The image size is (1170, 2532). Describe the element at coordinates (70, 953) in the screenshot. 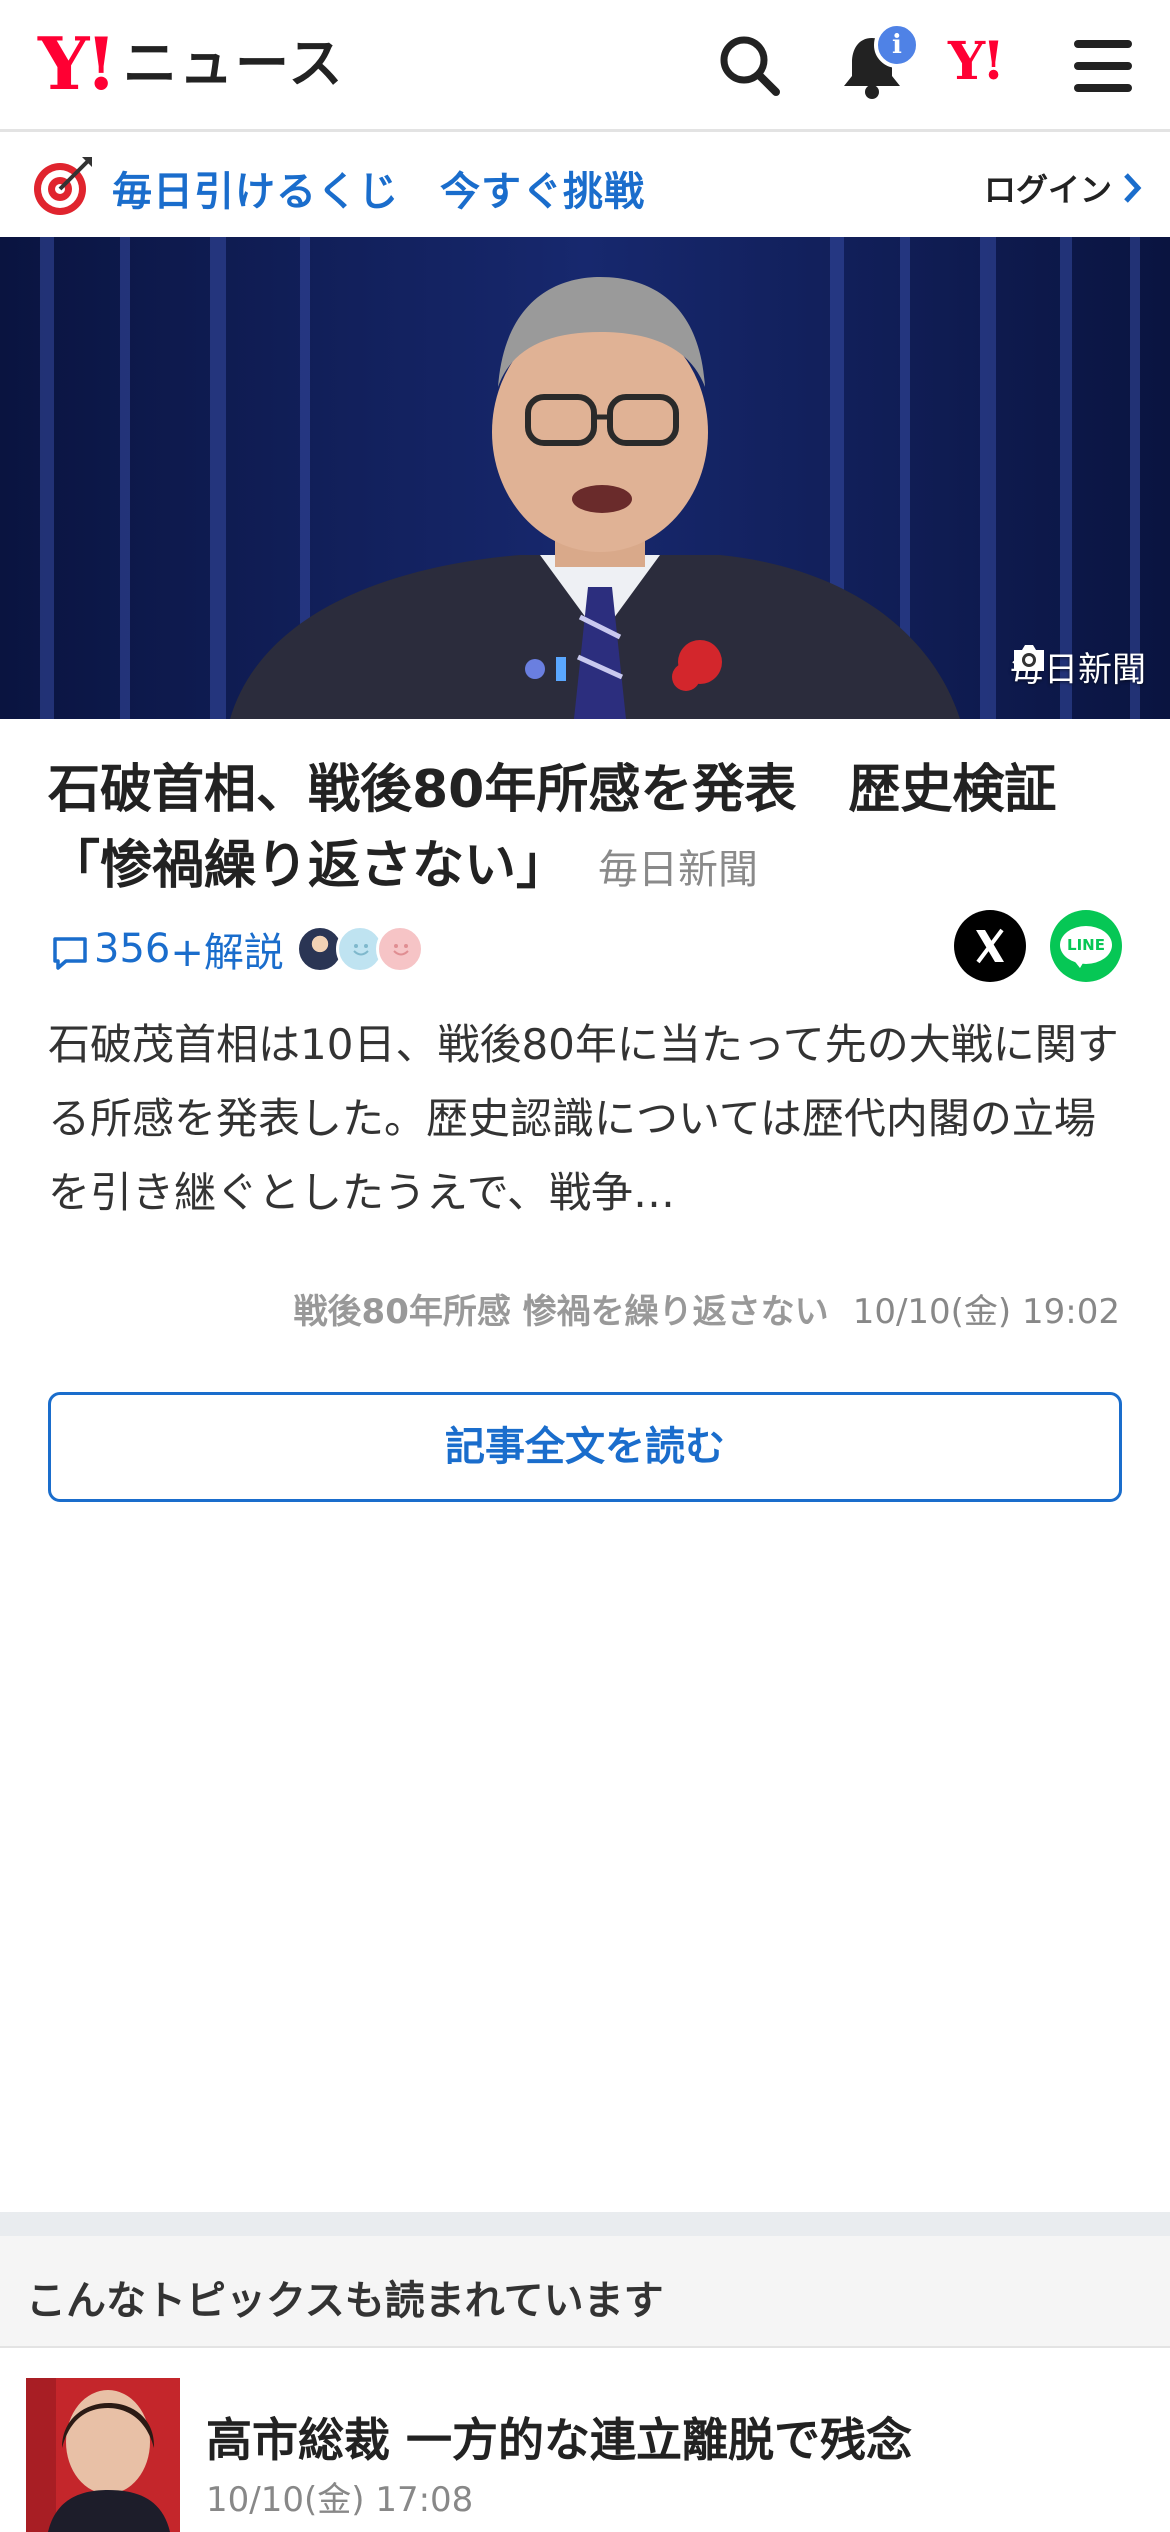

I see `comment-icon` at that location.